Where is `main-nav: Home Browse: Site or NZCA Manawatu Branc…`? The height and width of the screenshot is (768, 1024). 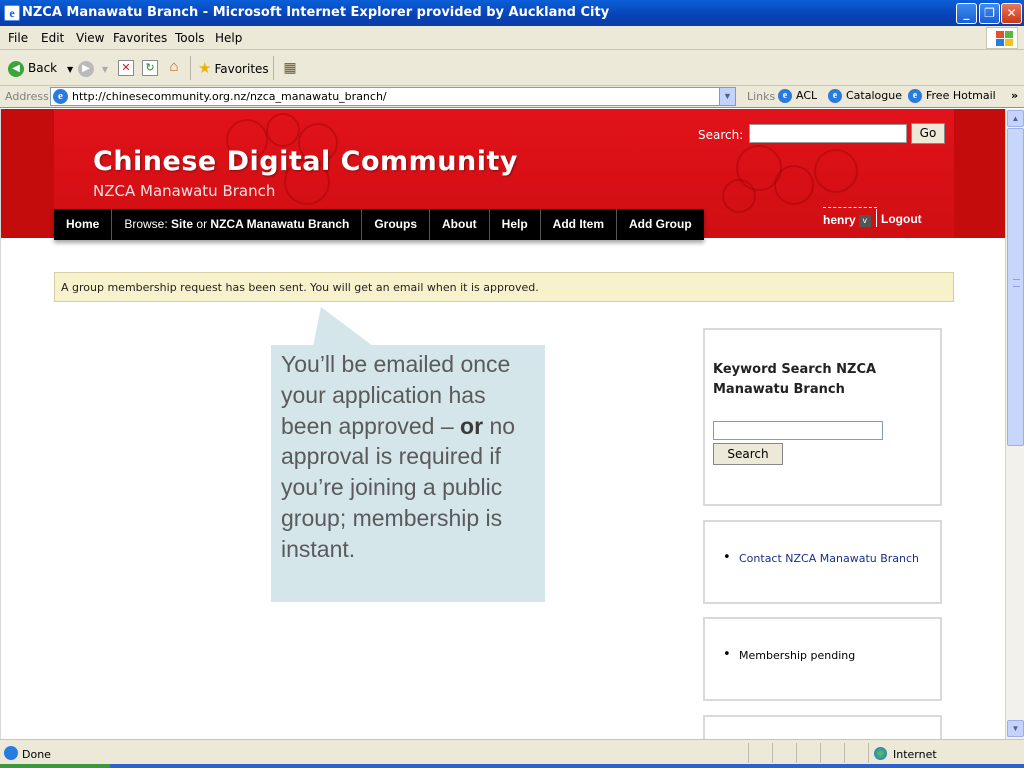 main-nav: Home Browse: Site or NZCA Manawatu Branc… is located at coordinates (379, 224).